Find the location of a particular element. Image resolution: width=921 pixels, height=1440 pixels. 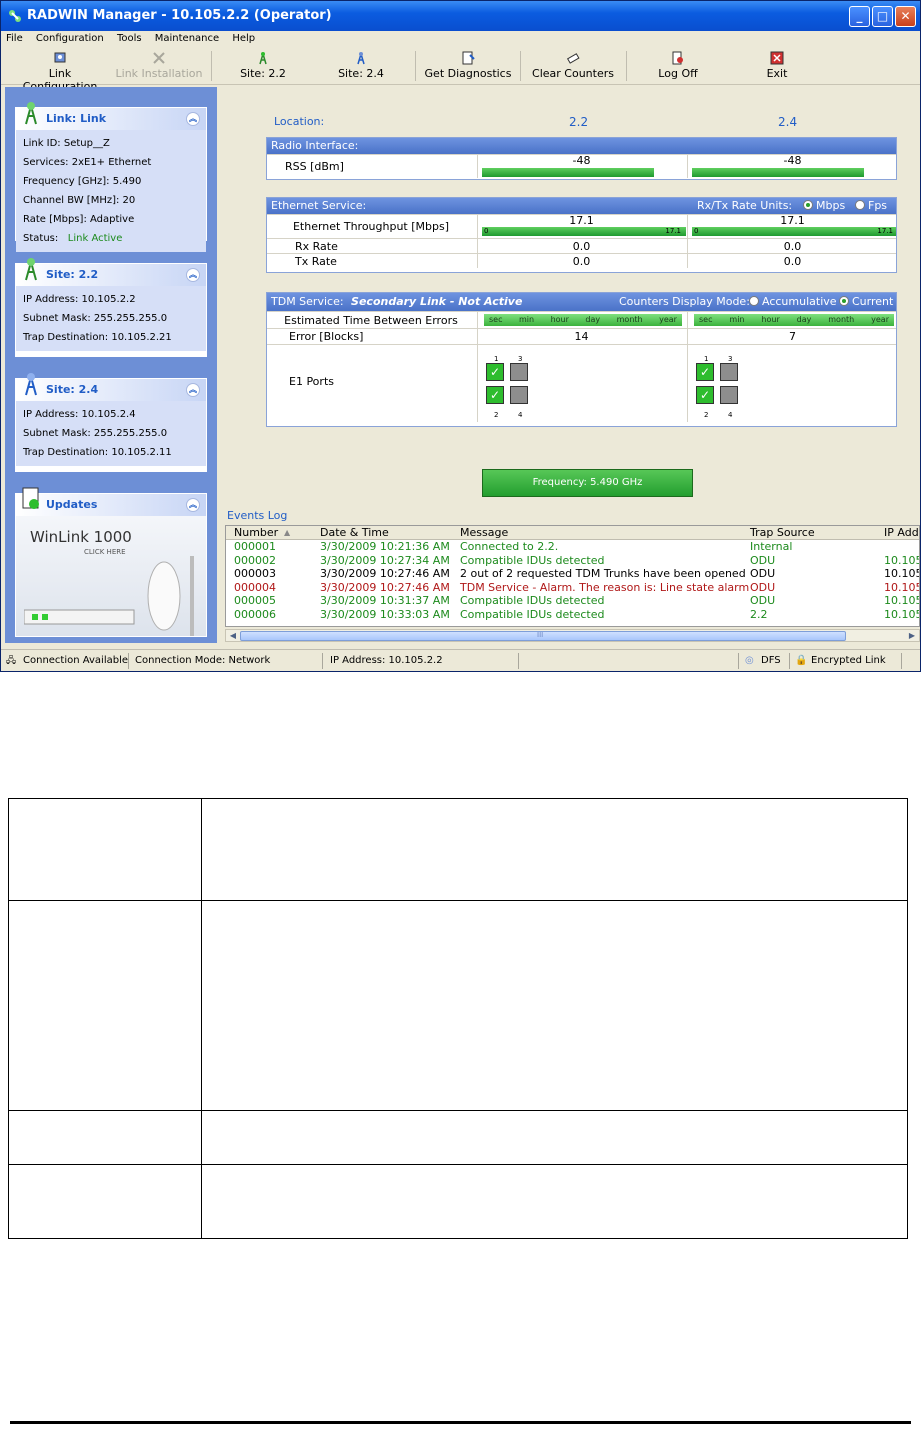

e1-port-1-a: ✓ is located at coordinates (495, 372).